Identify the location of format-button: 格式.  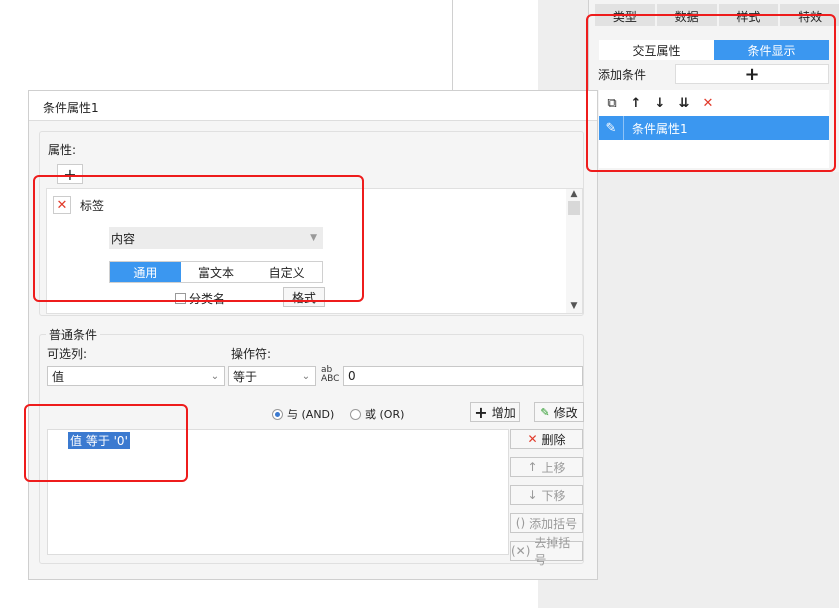
(304, 297).